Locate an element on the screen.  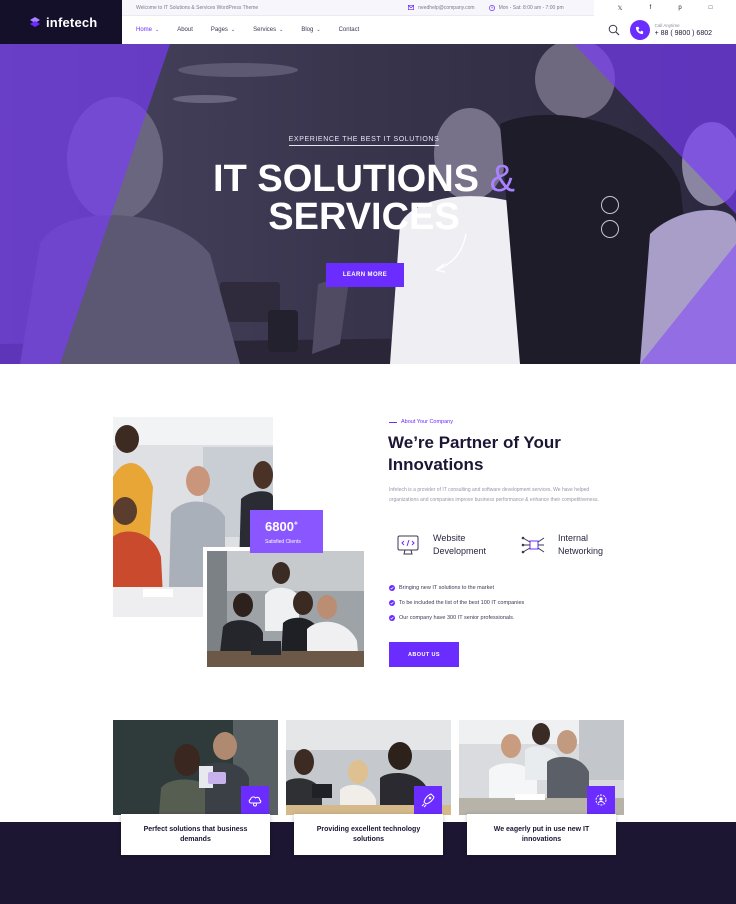
nav-label: Home is located at coordinates (144, 30).